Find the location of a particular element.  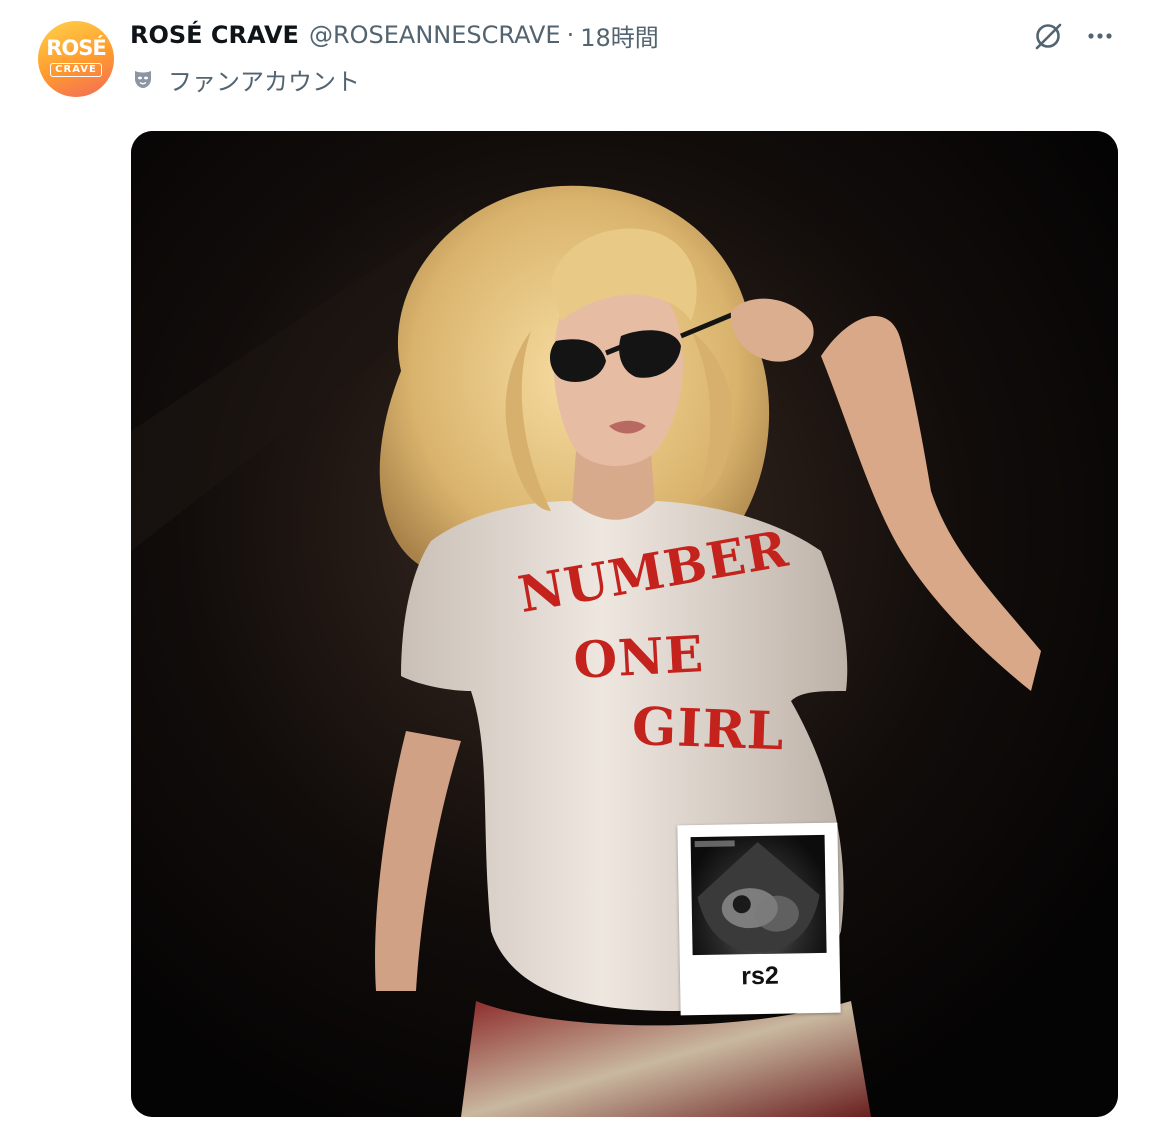

mask-icon is located at coordinates (143, 79).